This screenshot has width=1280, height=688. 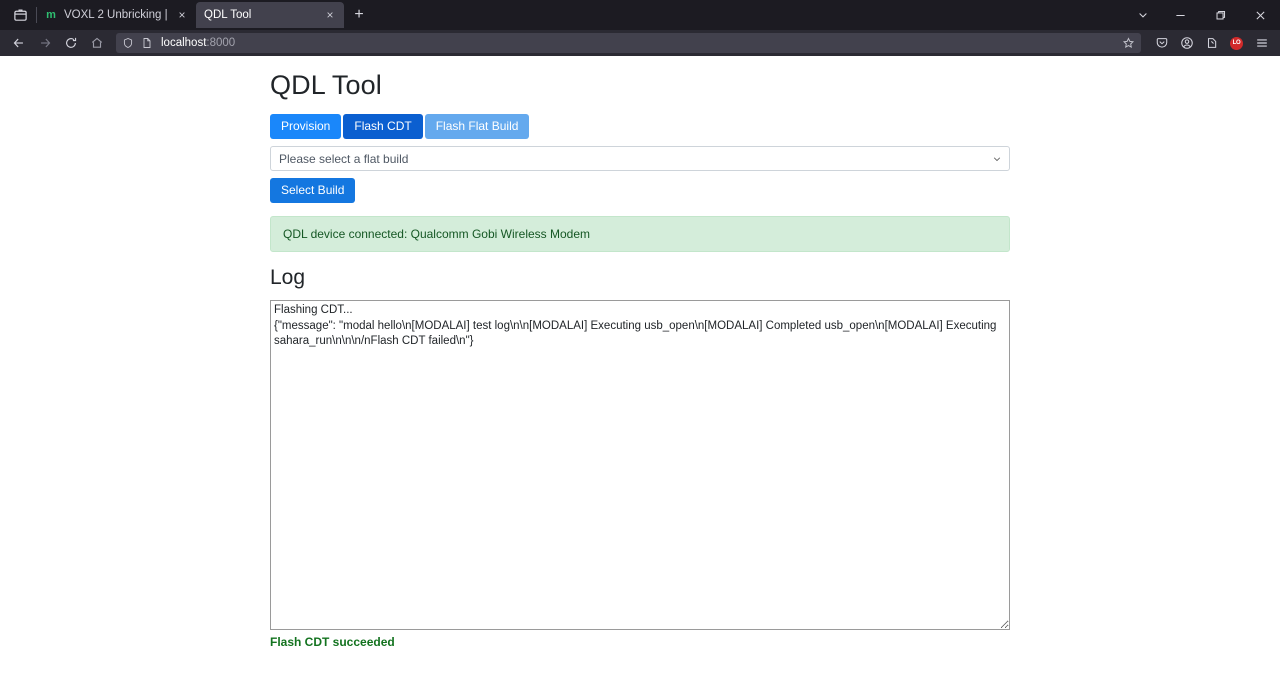 I want to click on forward-arrow-icon, so click(x=45, y=43).